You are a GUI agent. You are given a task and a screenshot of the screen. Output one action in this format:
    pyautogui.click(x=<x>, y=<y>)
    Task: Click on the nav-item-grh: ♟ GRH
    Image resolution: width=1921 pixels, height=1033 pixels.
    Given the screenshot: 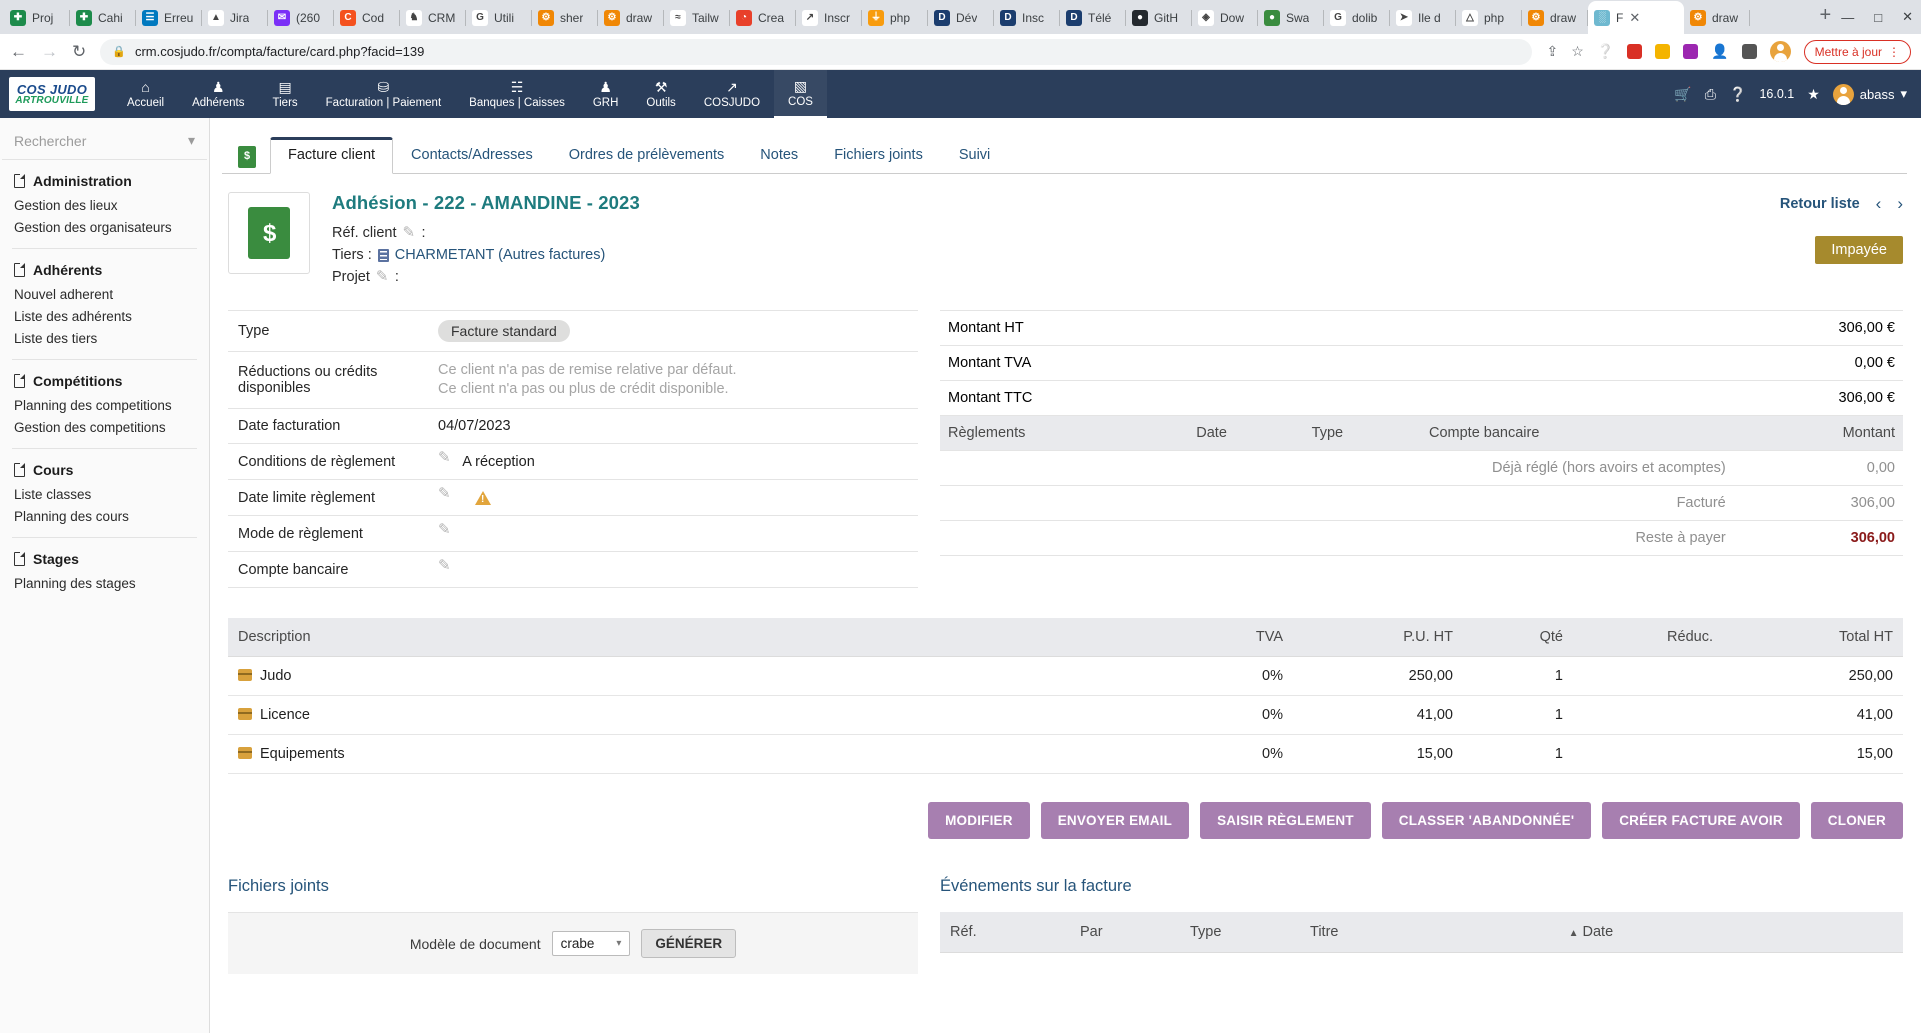 What is the action you would take?
    pyautogui.click(x=606, y=94)
    